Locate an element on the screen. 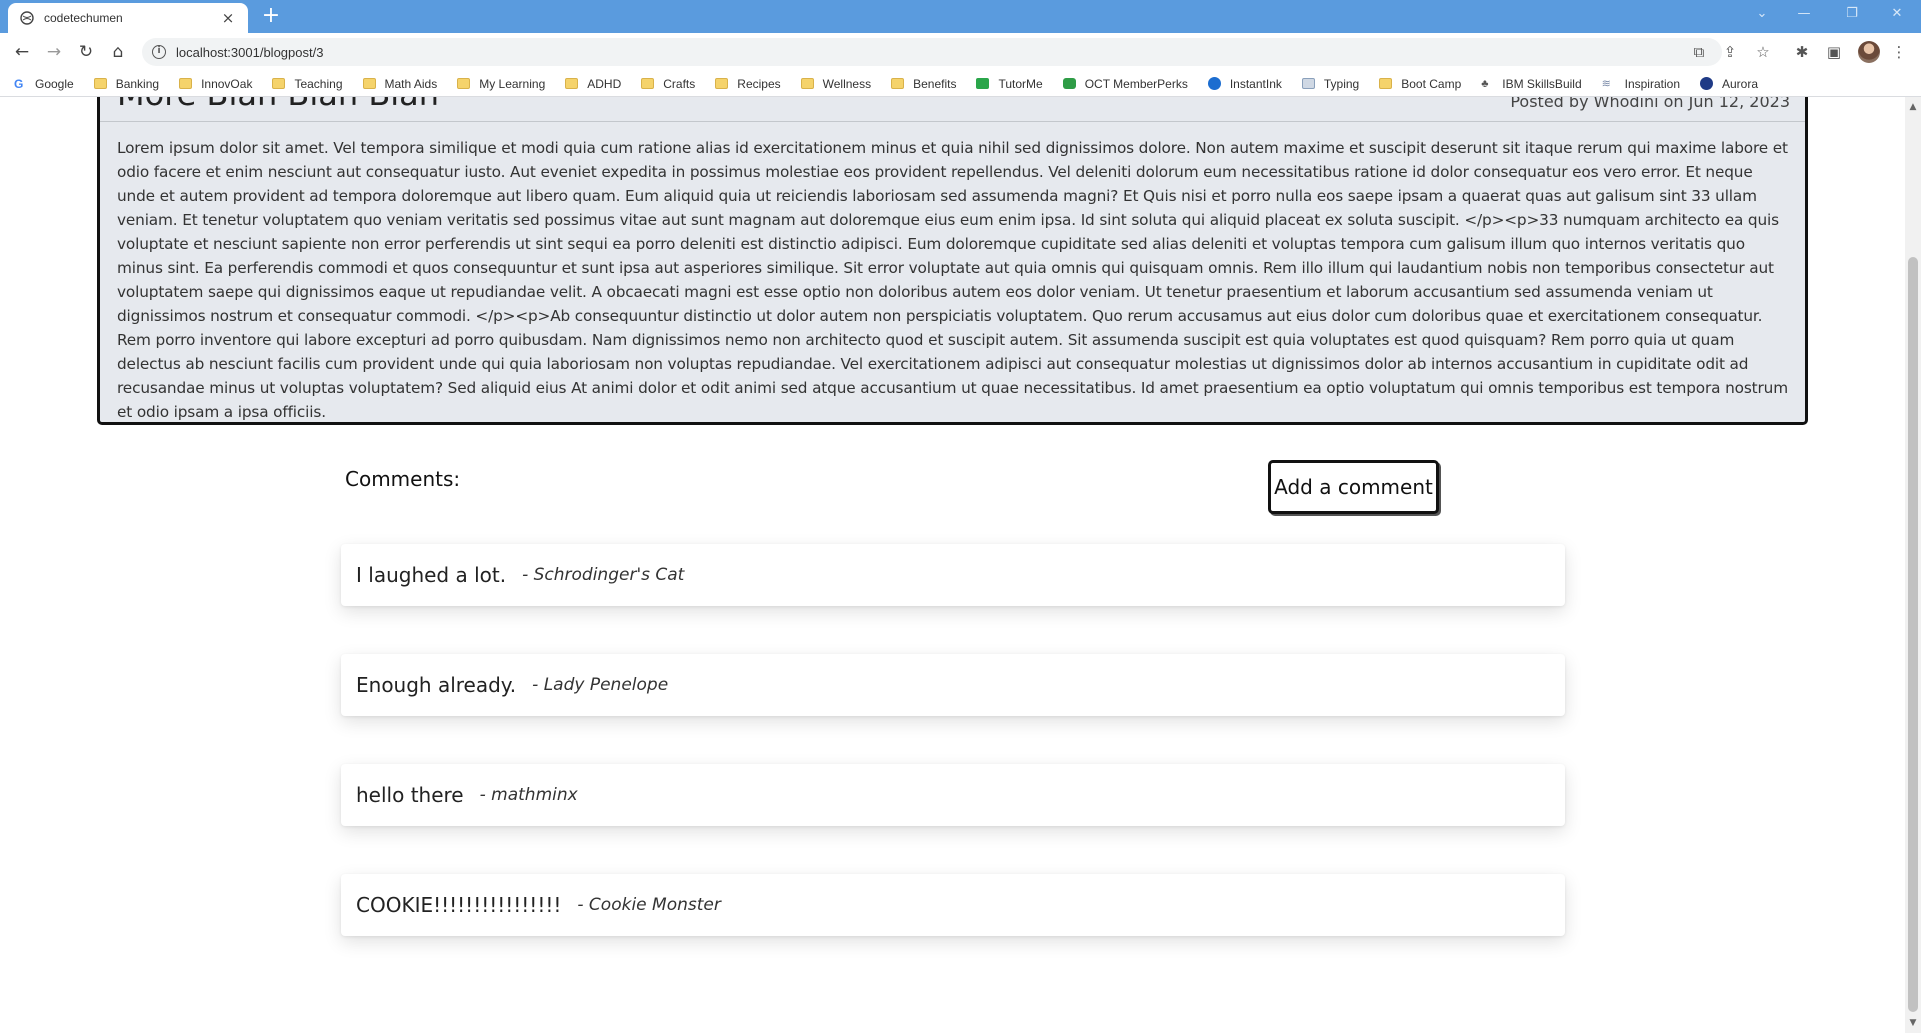 This screenshot has height=1033, width=1921. bookmark-label: TutorMe is located at coordinates (1020, 83).